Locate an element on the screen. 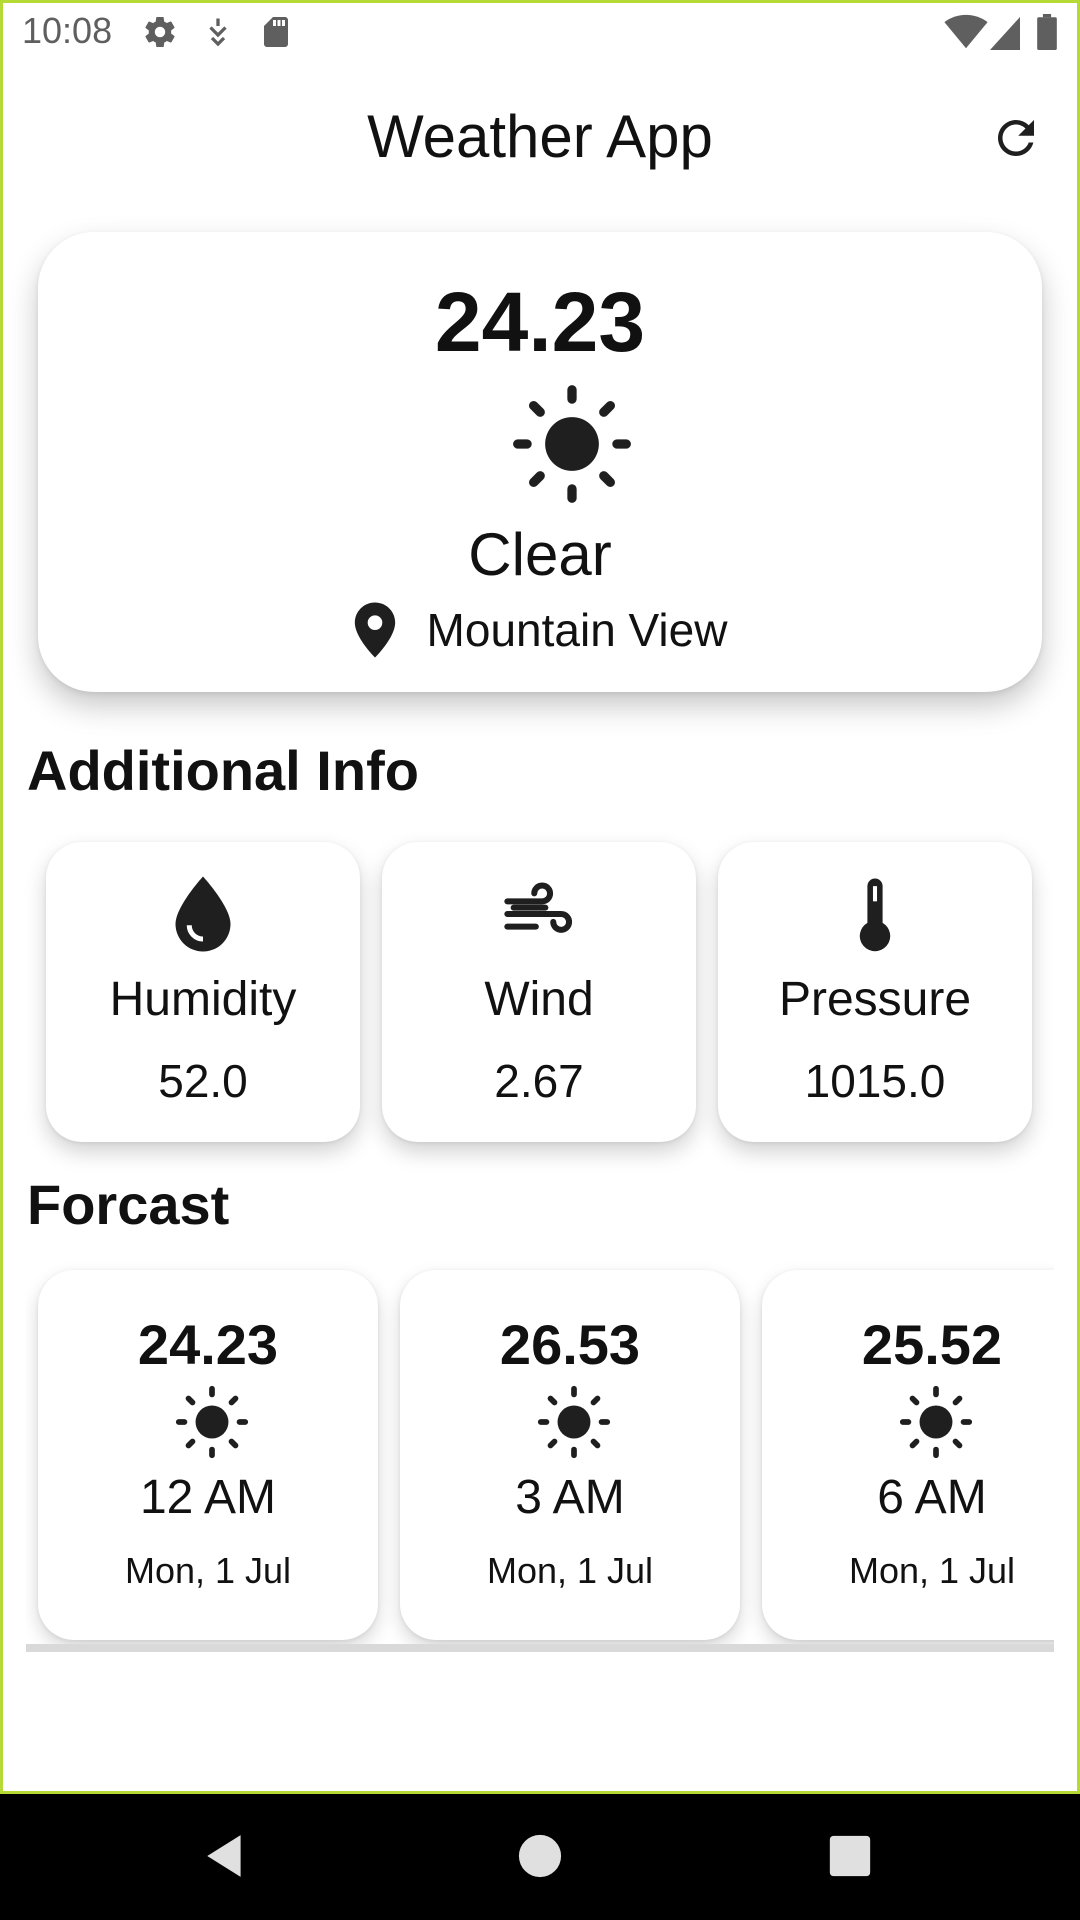 Image resolution: width=1080 pixels, height=1920 pixels. forecast-heading: Forcast is located at coordinates (128, 1204).